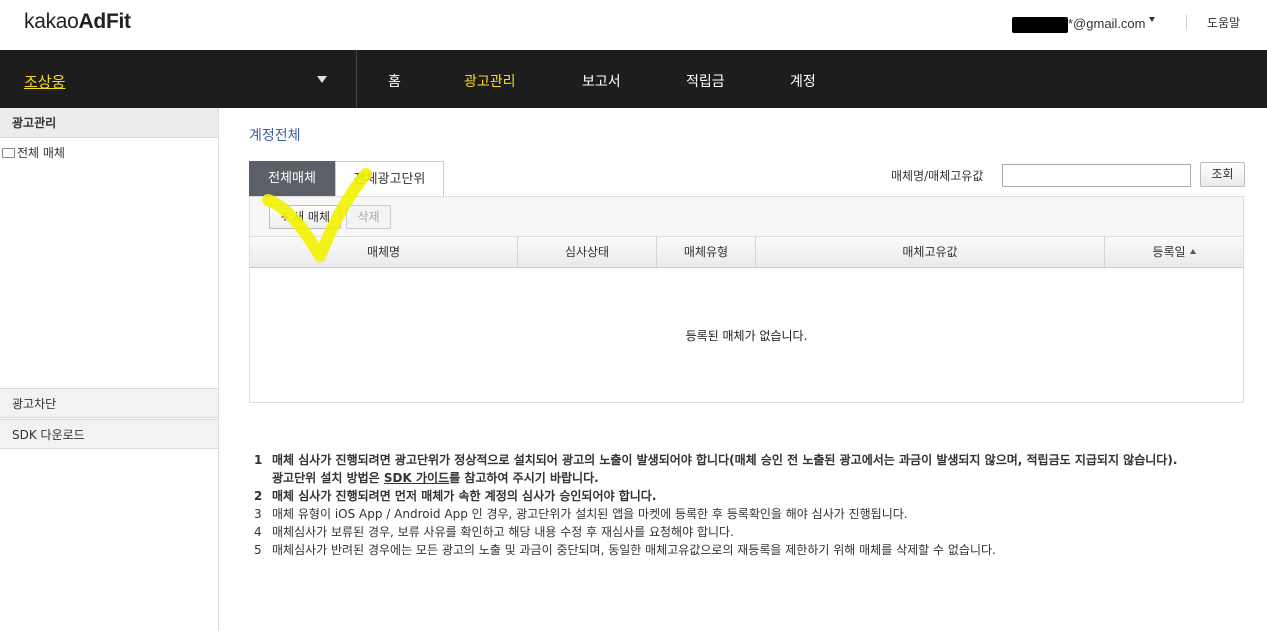  What do you see at coordinates (258, 460) in the screenshot?
I see `note-number: 1` at bounding box center [258, 460].